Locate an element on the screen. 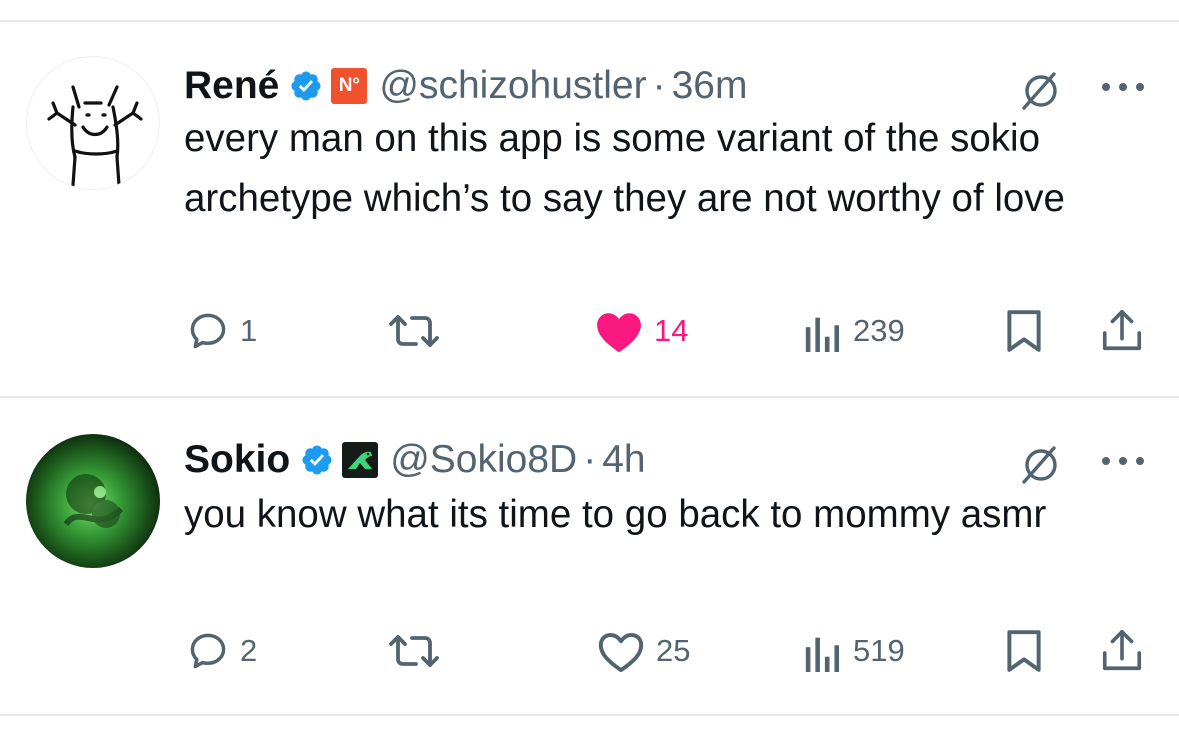 This screenshot has height=737, width=1179. avatar-image is located at coordinates (93, 501).